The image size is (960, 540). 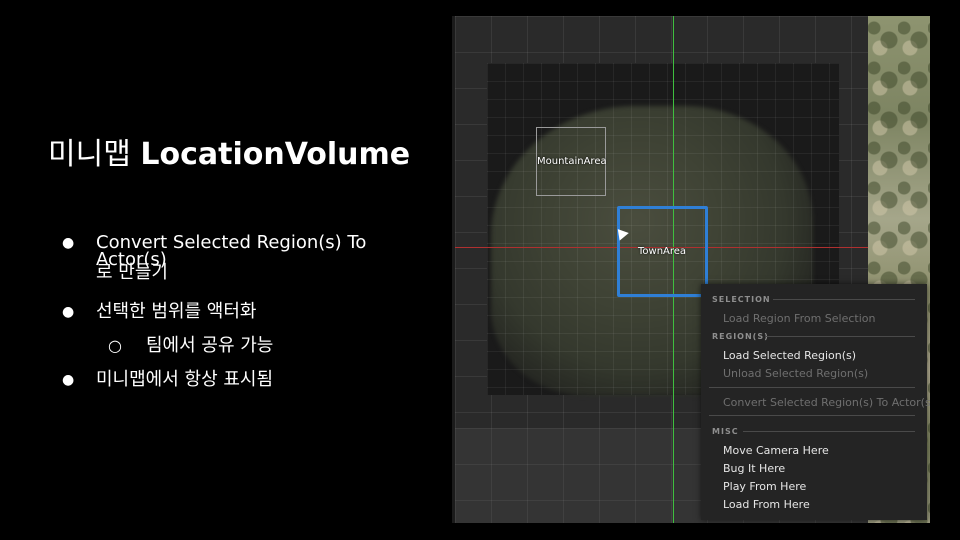 I want to click on menu-item-load-selected-regions: Load Selected Region(s), so click(x=789, y=355).